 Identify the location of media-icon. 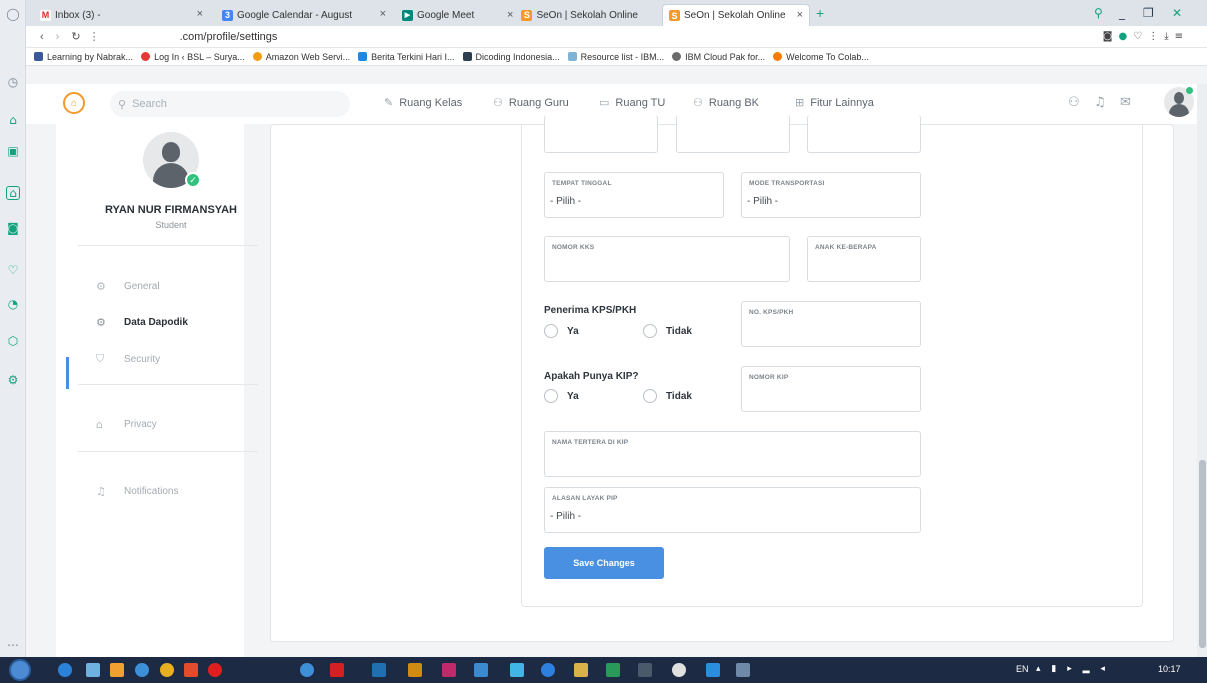
(117, 670).